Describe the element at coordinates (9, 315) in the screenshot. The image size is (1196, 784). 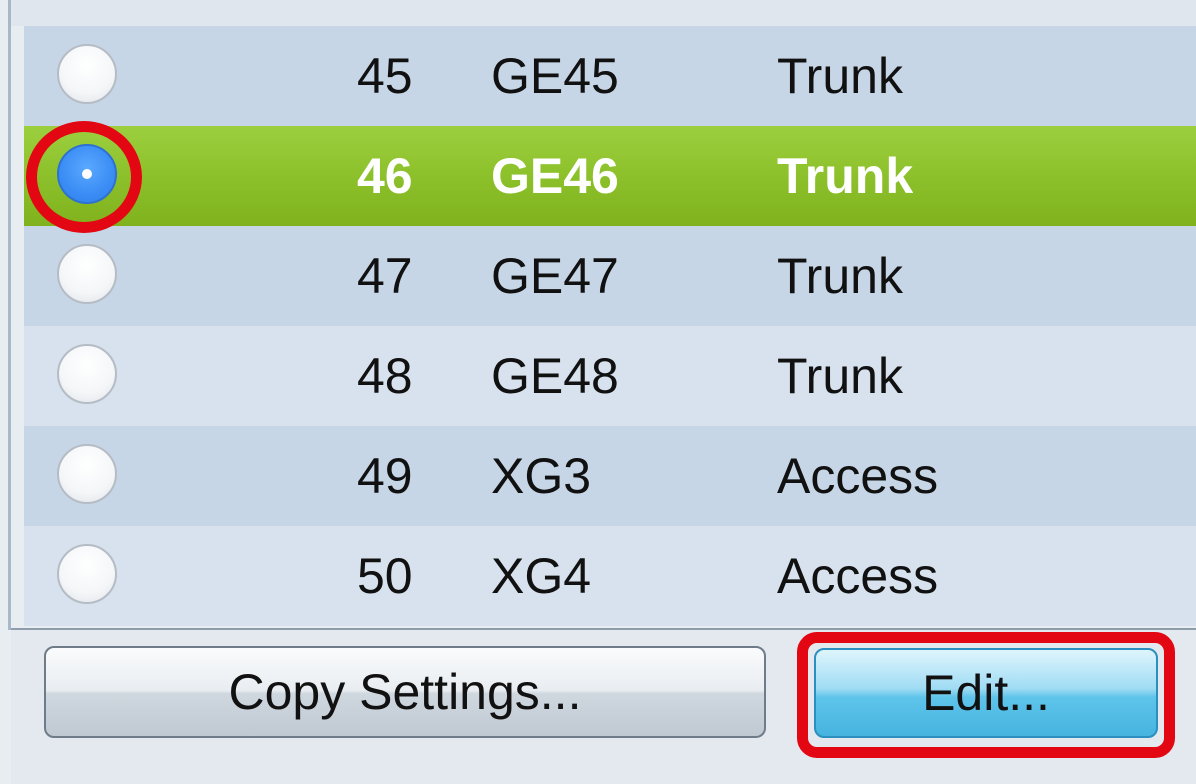
I see `panel-left-border` at that location.